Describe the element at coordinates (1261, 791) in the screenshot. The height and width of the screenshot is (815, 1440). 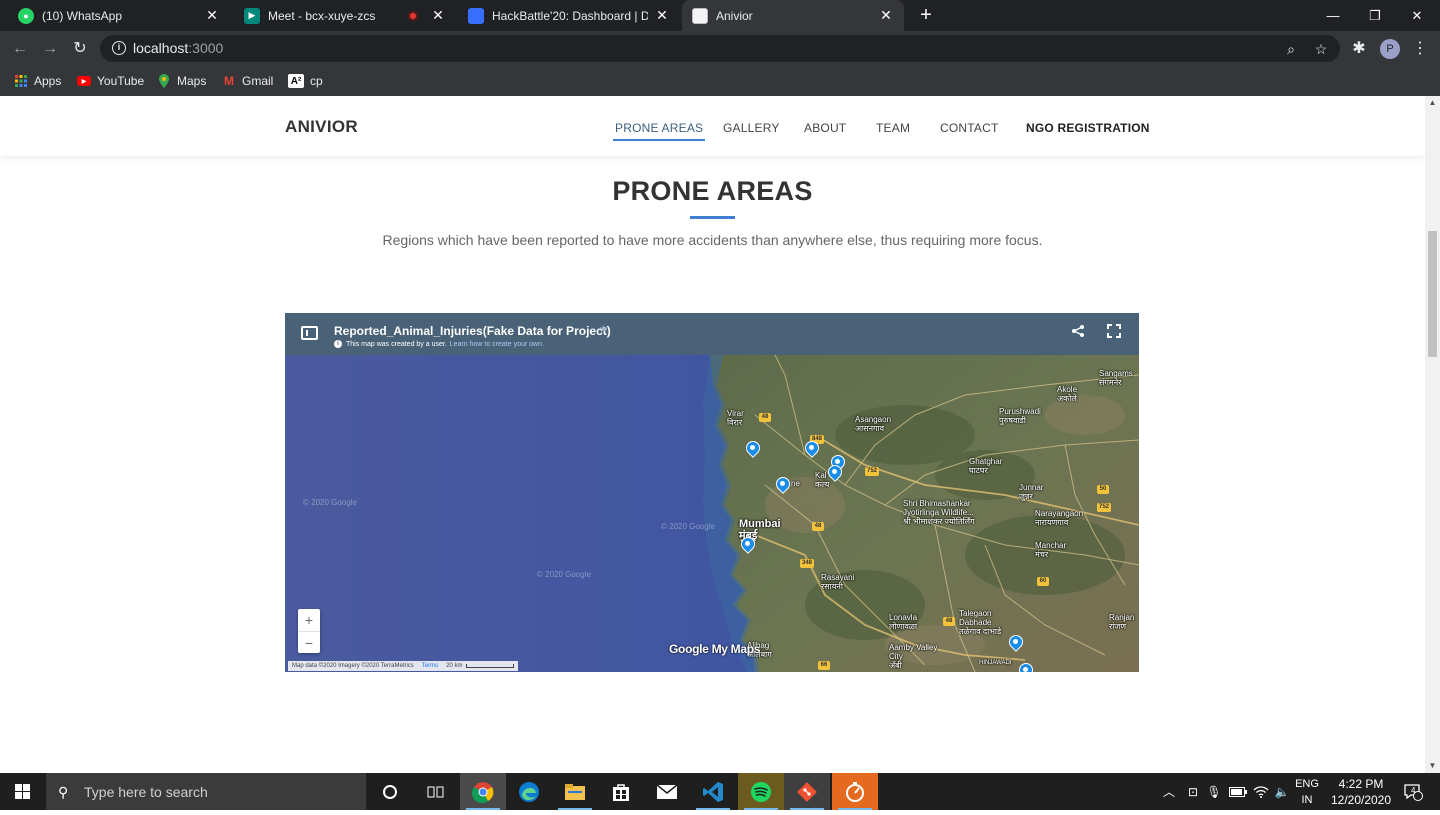
I see `tray-wifi-icon` at that location.